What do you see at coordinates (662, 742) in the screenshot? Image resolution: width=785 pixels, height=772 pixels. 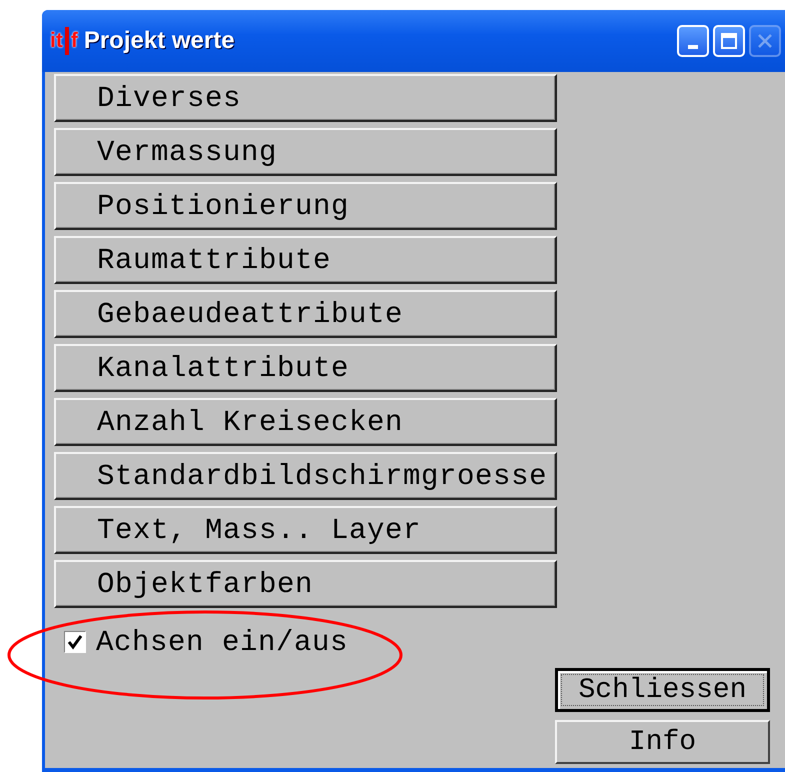 I see `dialog-button: Info` at bounding box center [662, 742].